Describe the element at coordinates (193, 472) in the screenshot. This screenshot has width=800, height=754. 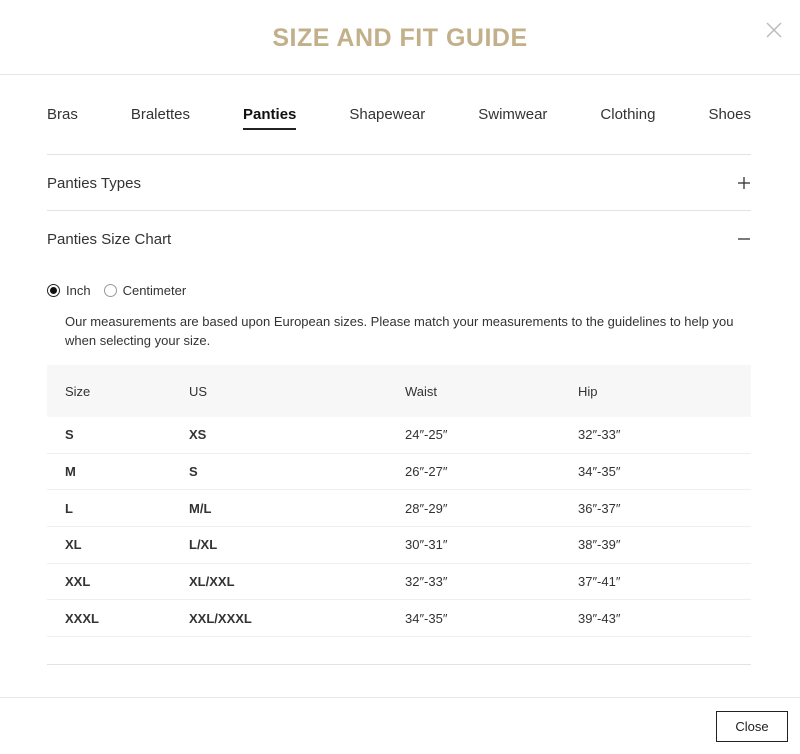
I see `cell-us: S` at that location.